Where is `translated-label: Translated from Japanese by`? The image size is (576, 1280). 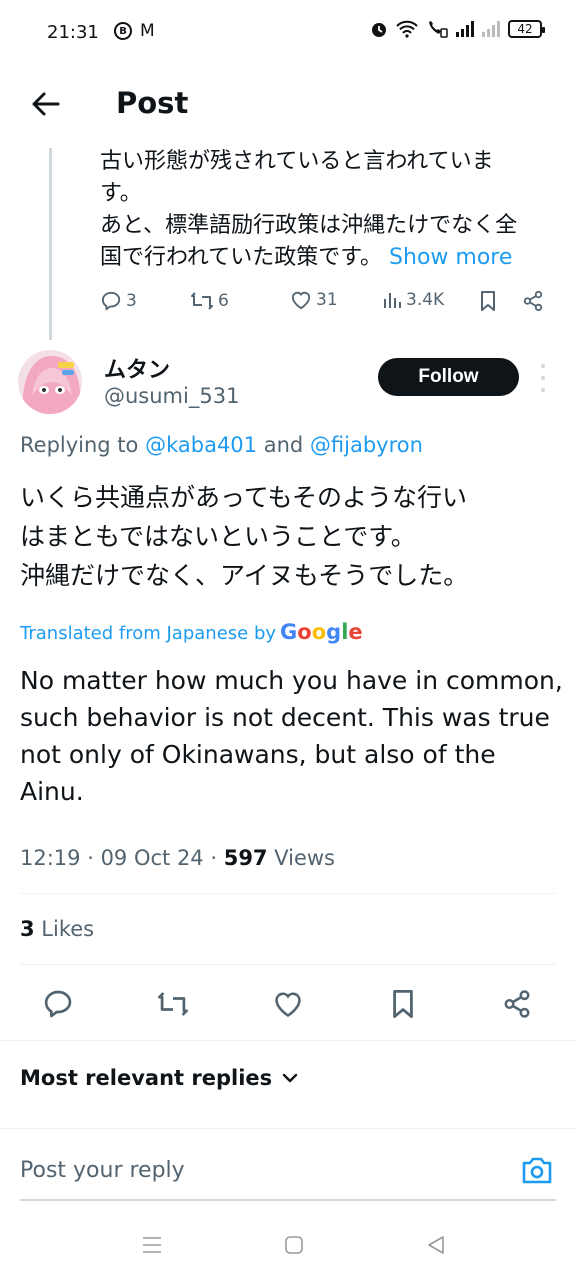 translated-label: Translated from Japanese by is located at coordinates (148, 633).